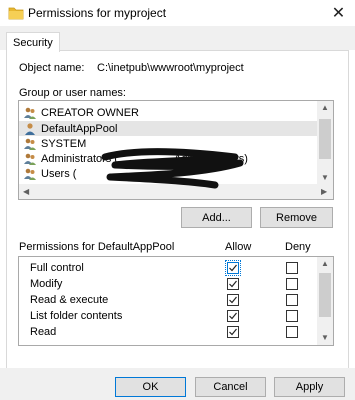 The height and width of the screenshot is (400, 355). Describe the element at coordinates (168, 316) in the screenshot. I see `table-row: List folder contents` at that location.